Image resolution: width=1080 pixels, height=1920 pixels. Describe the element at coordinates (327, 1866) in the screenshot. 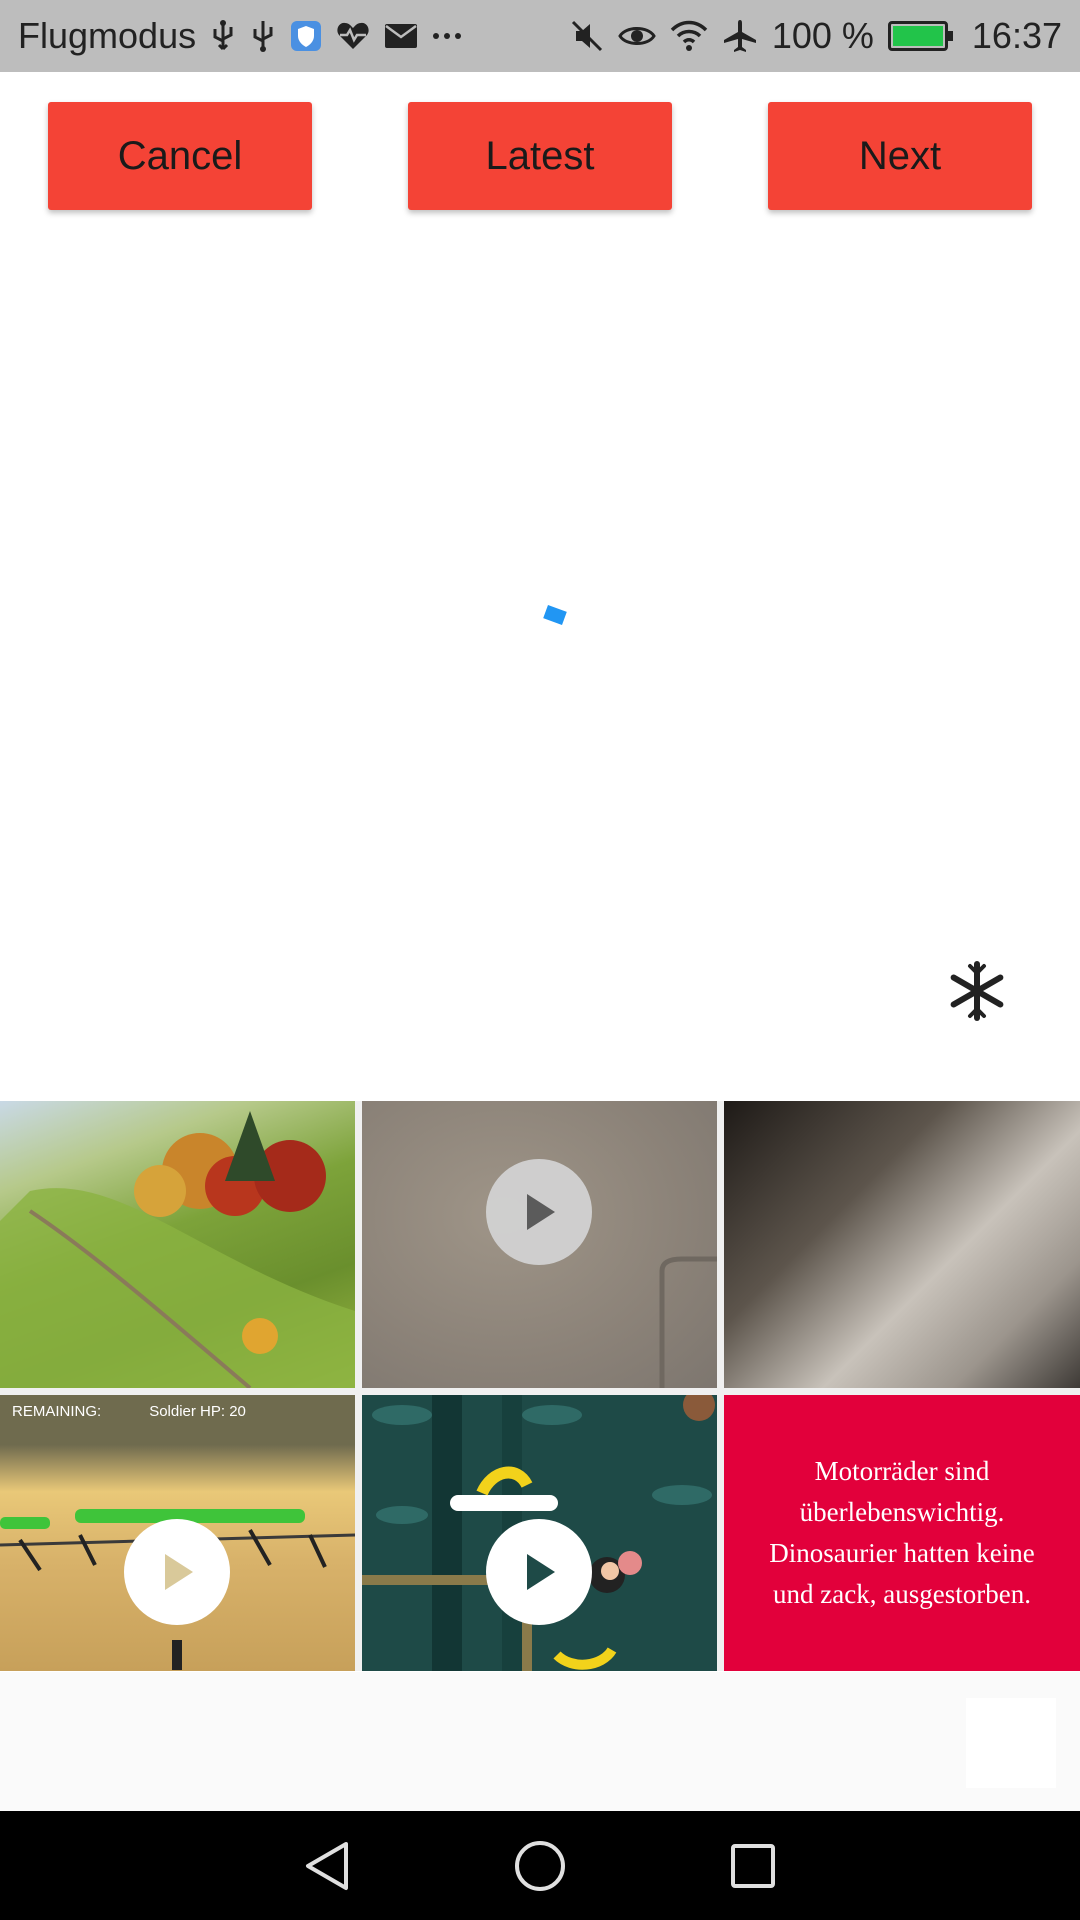

I see `back-icon` at that location.